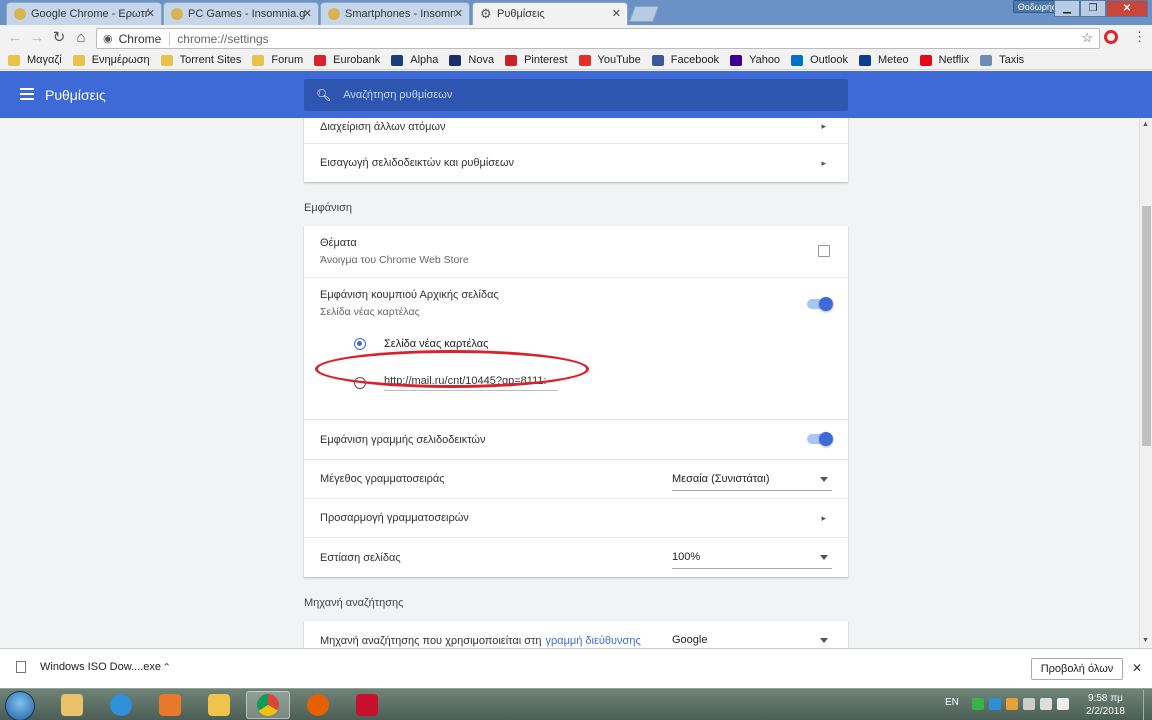  What do you see at coordinates (170, 705) in the screenshot?
I see `media-player-icon` at bounding box center [170, 705].